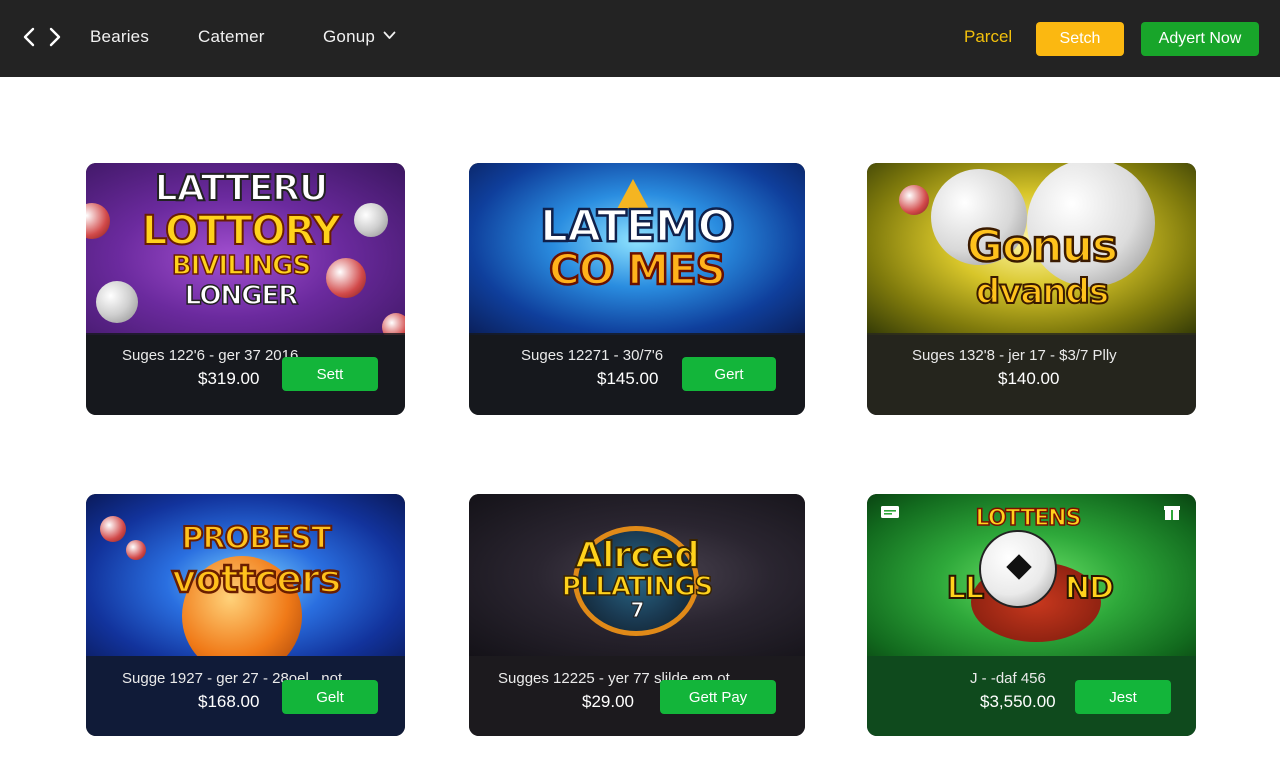 The width and height of the screenshot is (1280, 768). I want to click on art-title-line: LONGER, so click(241, 296).